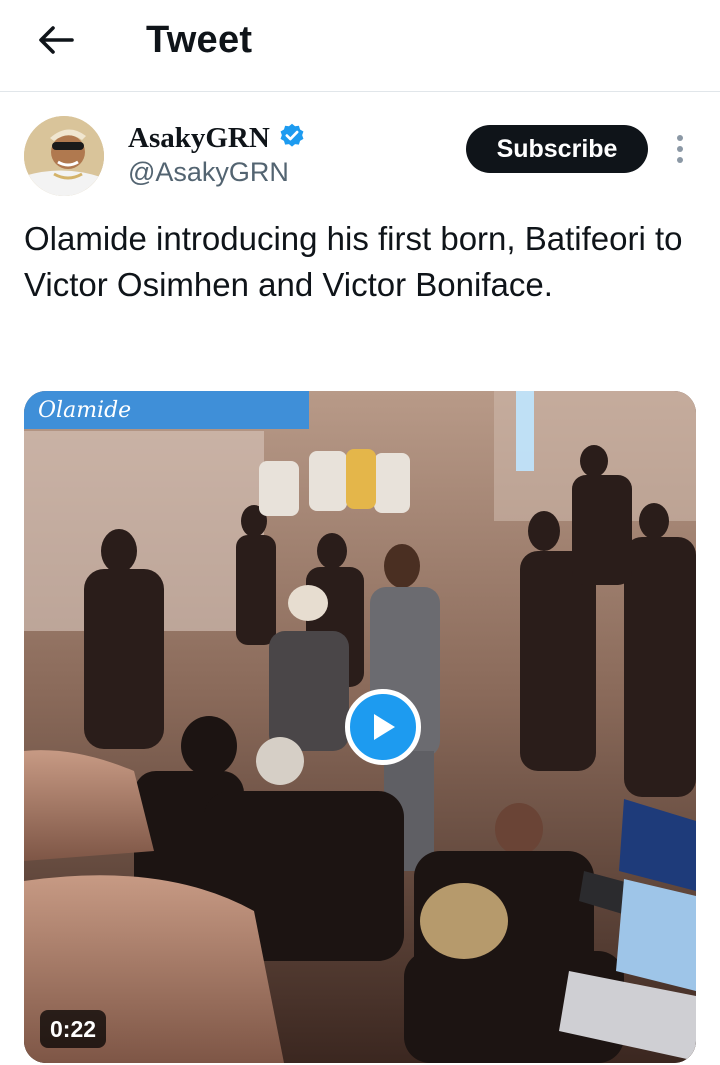 The image size is (720, 1065). I want to click on back-button, so click(56, 40).